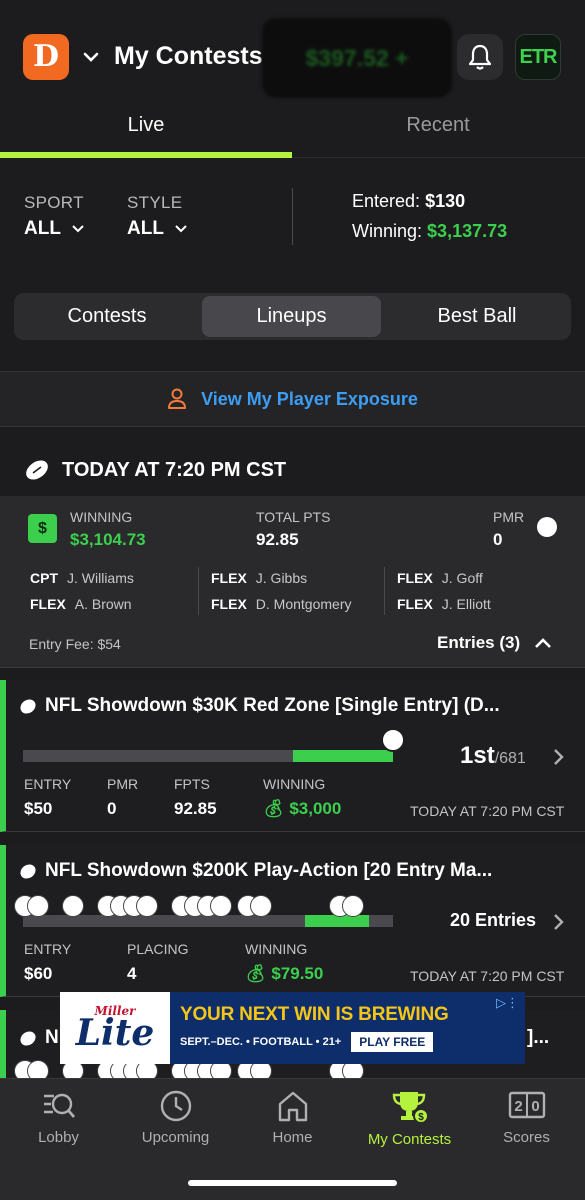  Describe the element at coordinates (42, 228) in the screenshot. I see `sport-filter-value: ALL` at that location.